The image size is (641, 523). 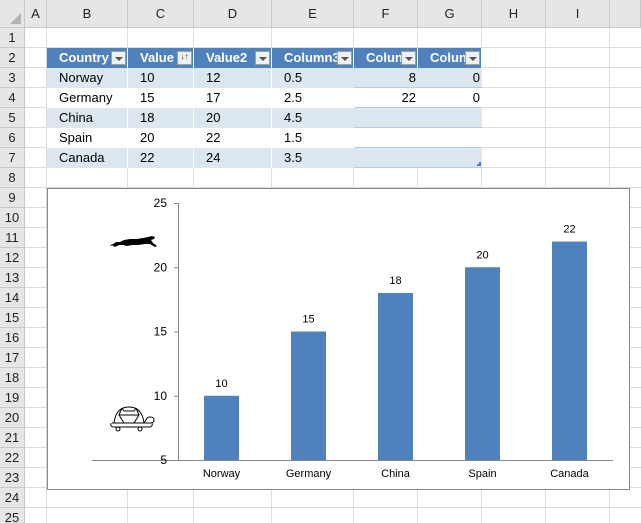 I want to click on x-tick-label: Canada, so click(x=569, y=474).